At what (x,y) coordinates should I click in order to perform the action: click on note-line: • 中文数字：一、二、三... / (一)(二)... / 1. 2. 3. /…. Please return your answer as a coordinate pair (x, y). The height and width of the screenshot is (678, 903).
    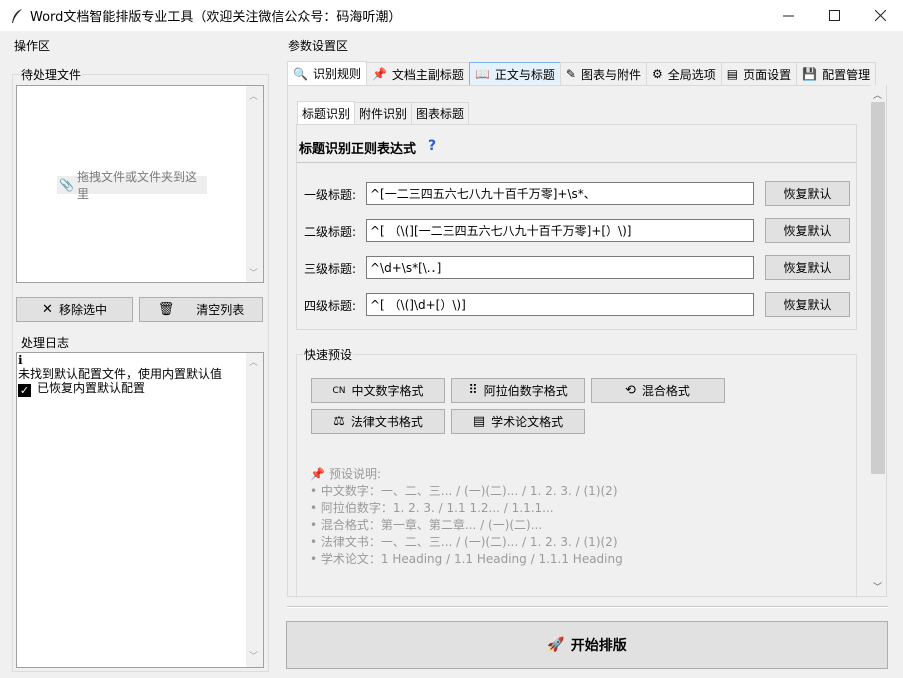
    Looking at the image, I should click on (464, 491).